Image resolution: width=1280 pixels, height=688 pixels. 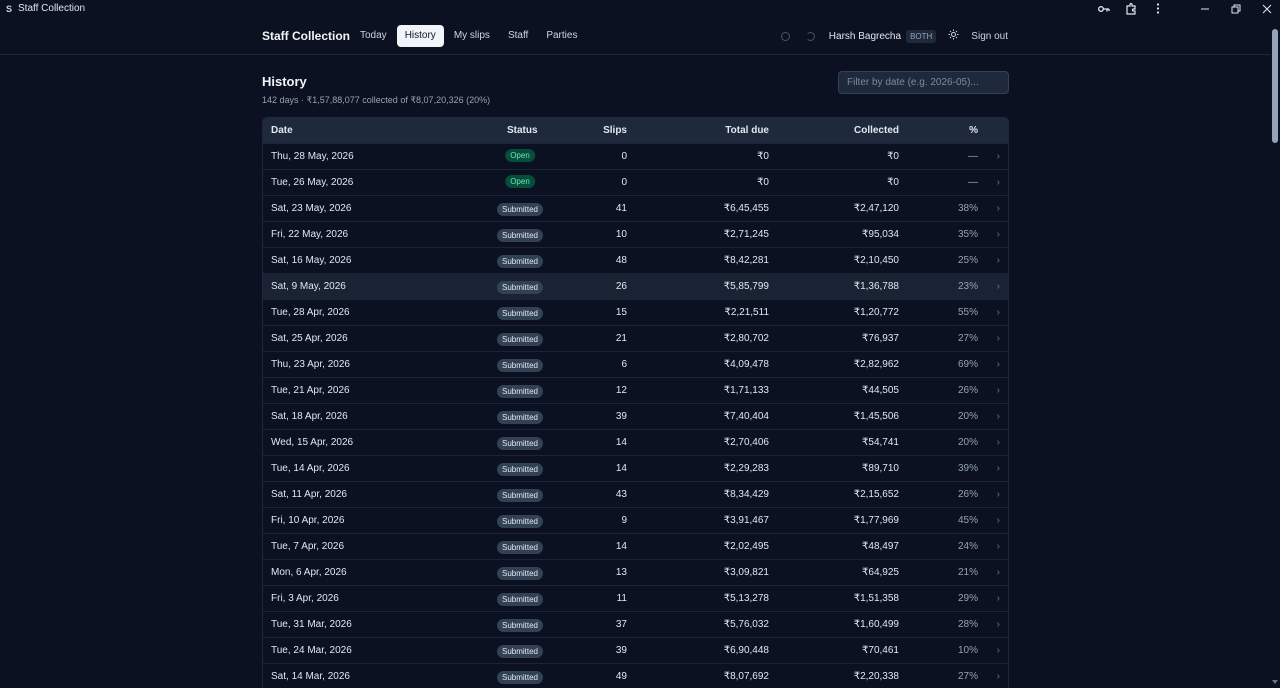 I want to click on cell-collected: ₹70,461, so click(x=880, y=650).